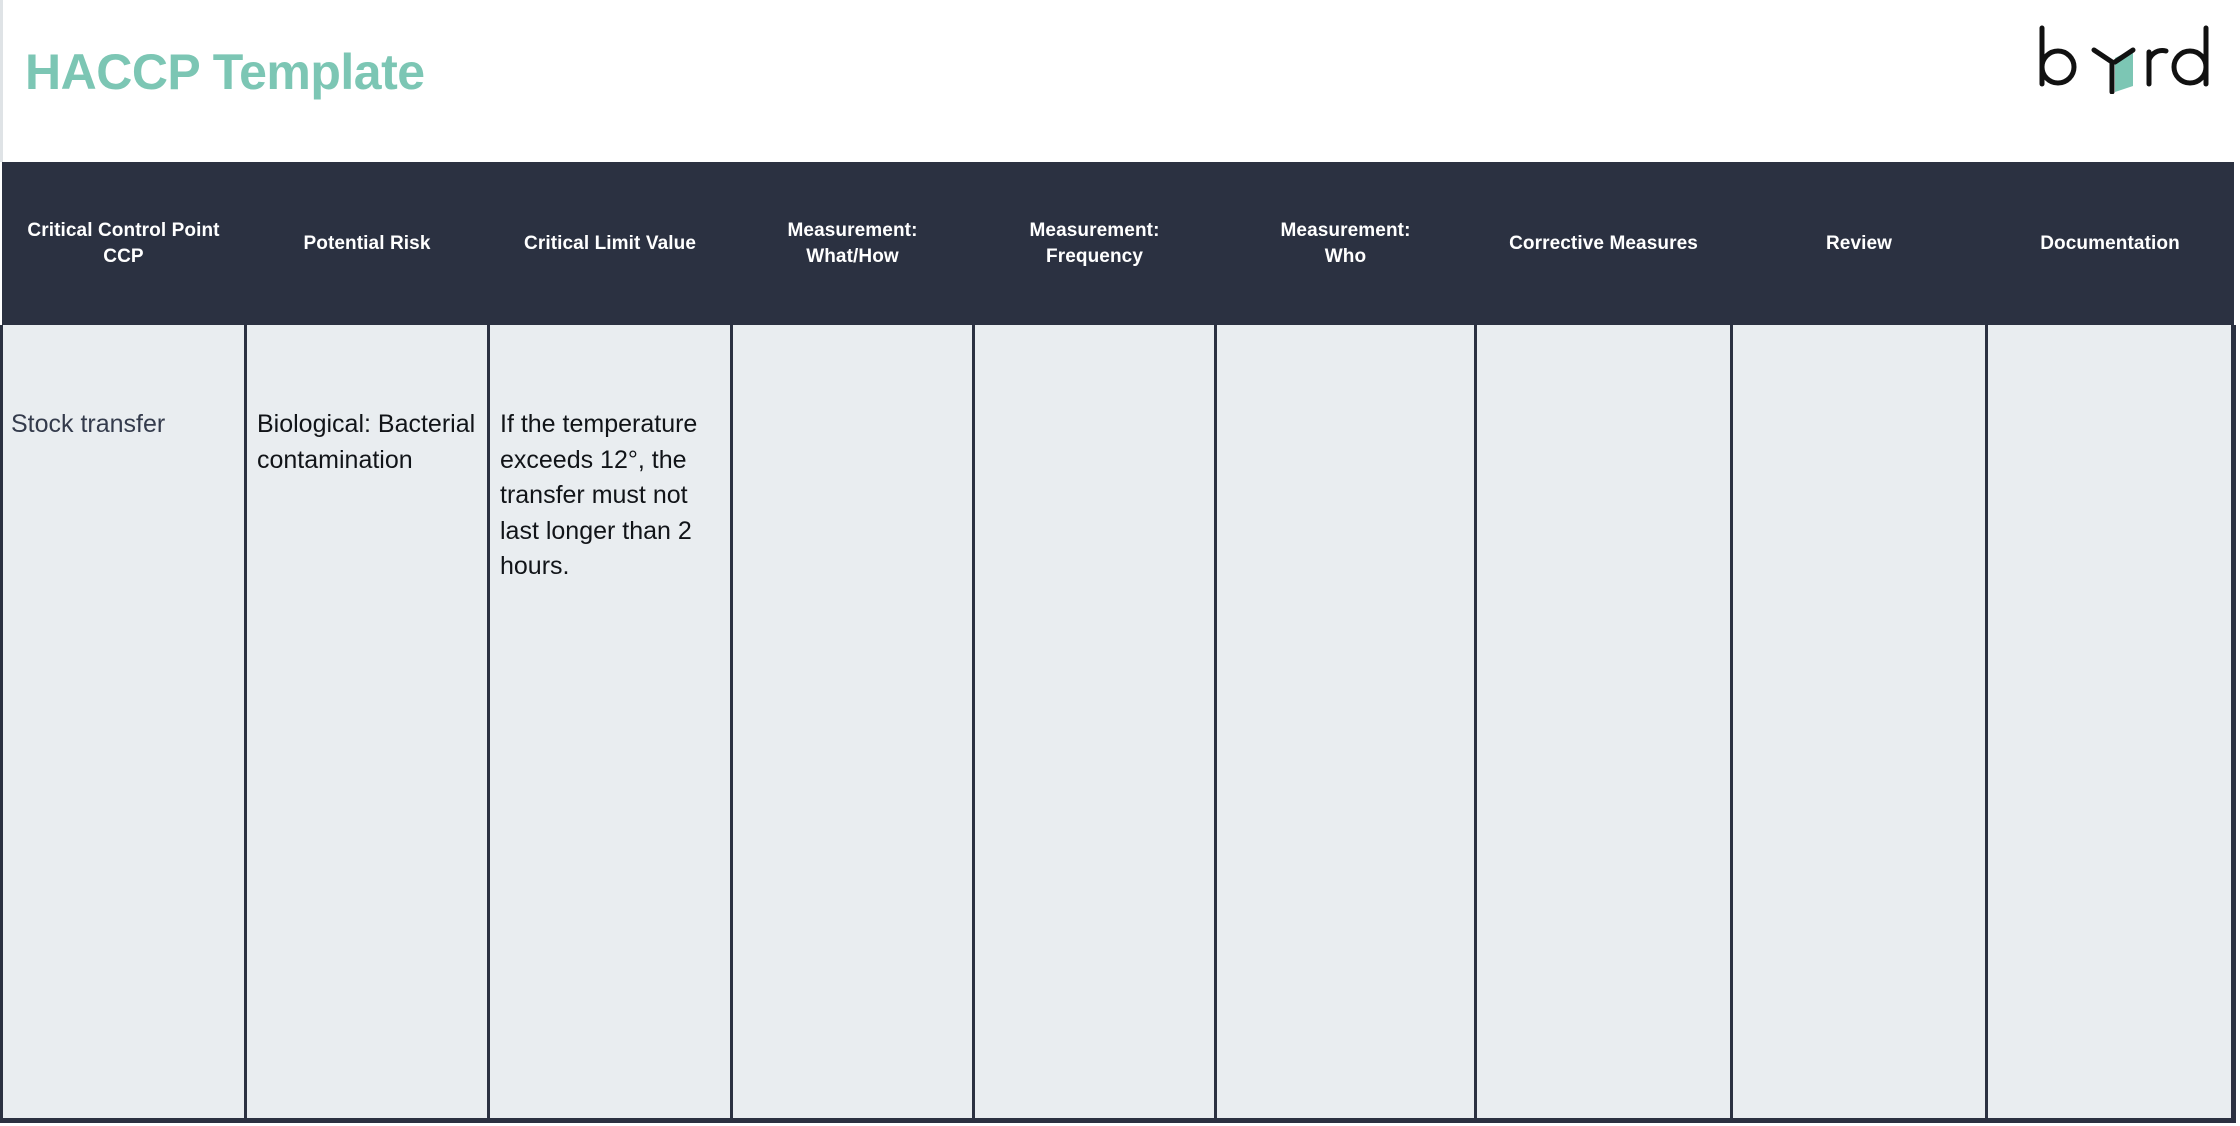 The height and width of the screenshot is (1126, 2240). I want to click on logo-letter-b, so click(2058, 56).